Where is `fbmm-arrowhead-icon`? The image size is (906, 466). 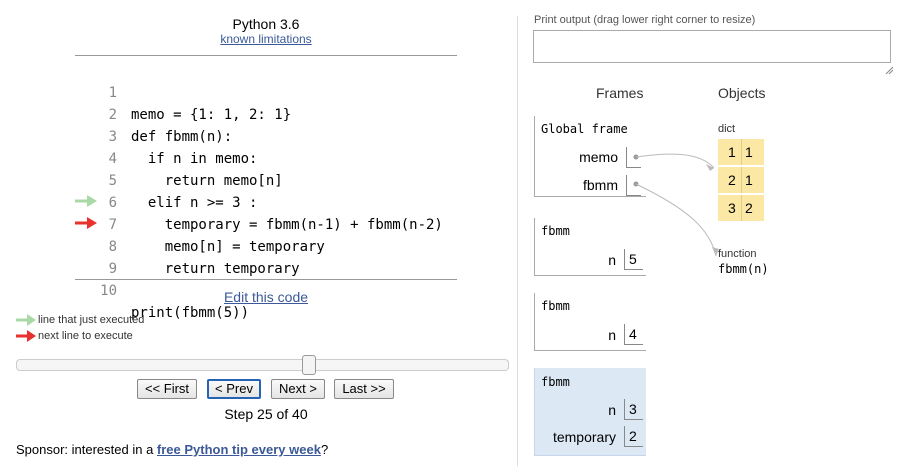 fbmm-arrowhead-icon is located at coordinates (715, 251).